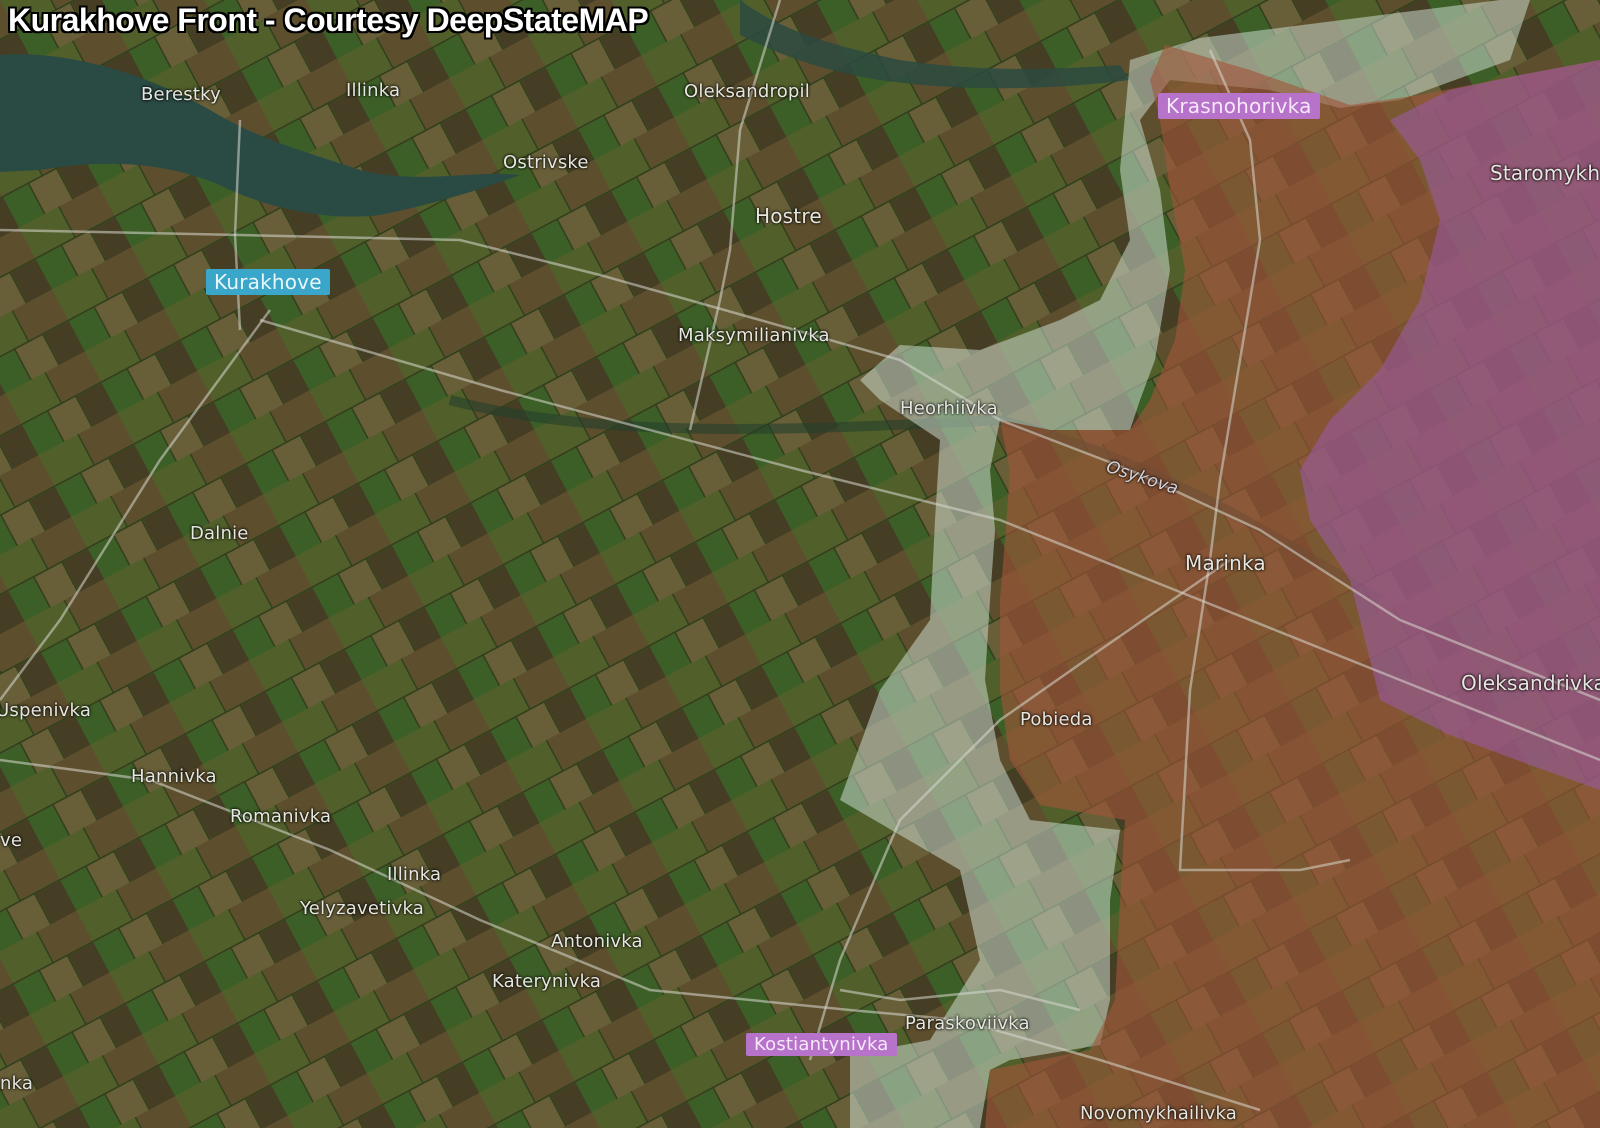  Describe the element at coordinates (949, 408) in the screenshot. I see `place-label-heorhiivka: Heorhiivka` at that location.